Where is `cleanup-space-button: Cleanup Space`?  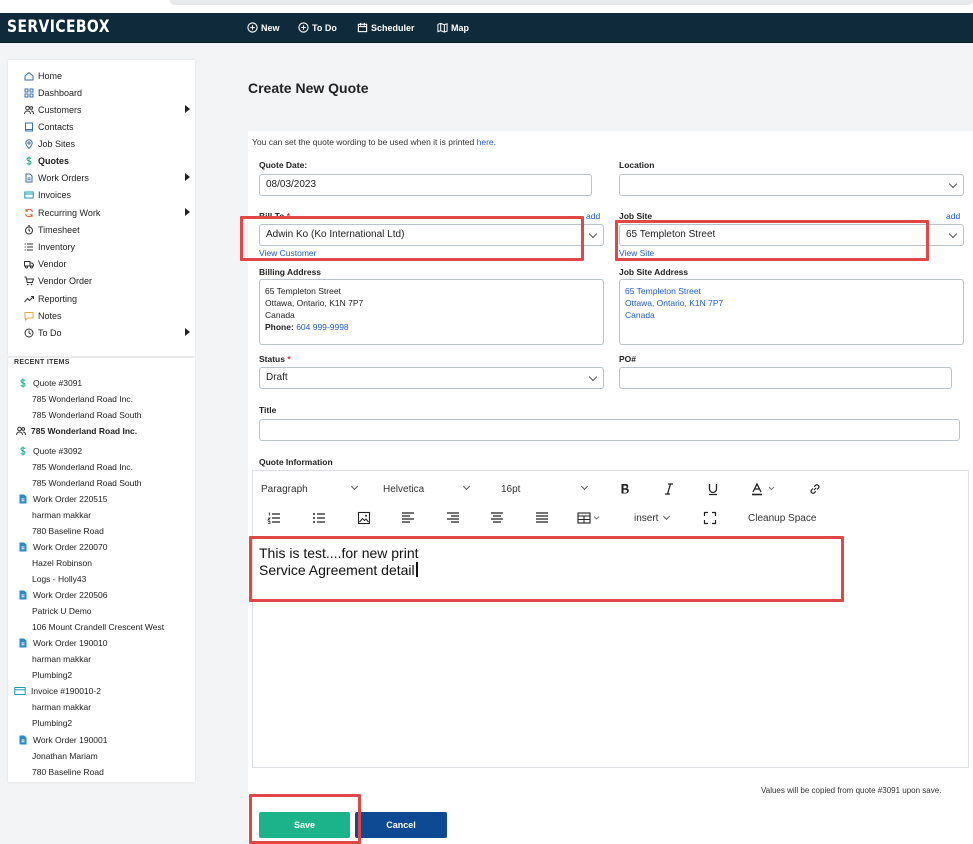 cleanup-space-button: Cleanup Space is located at coordinates (782, 518).